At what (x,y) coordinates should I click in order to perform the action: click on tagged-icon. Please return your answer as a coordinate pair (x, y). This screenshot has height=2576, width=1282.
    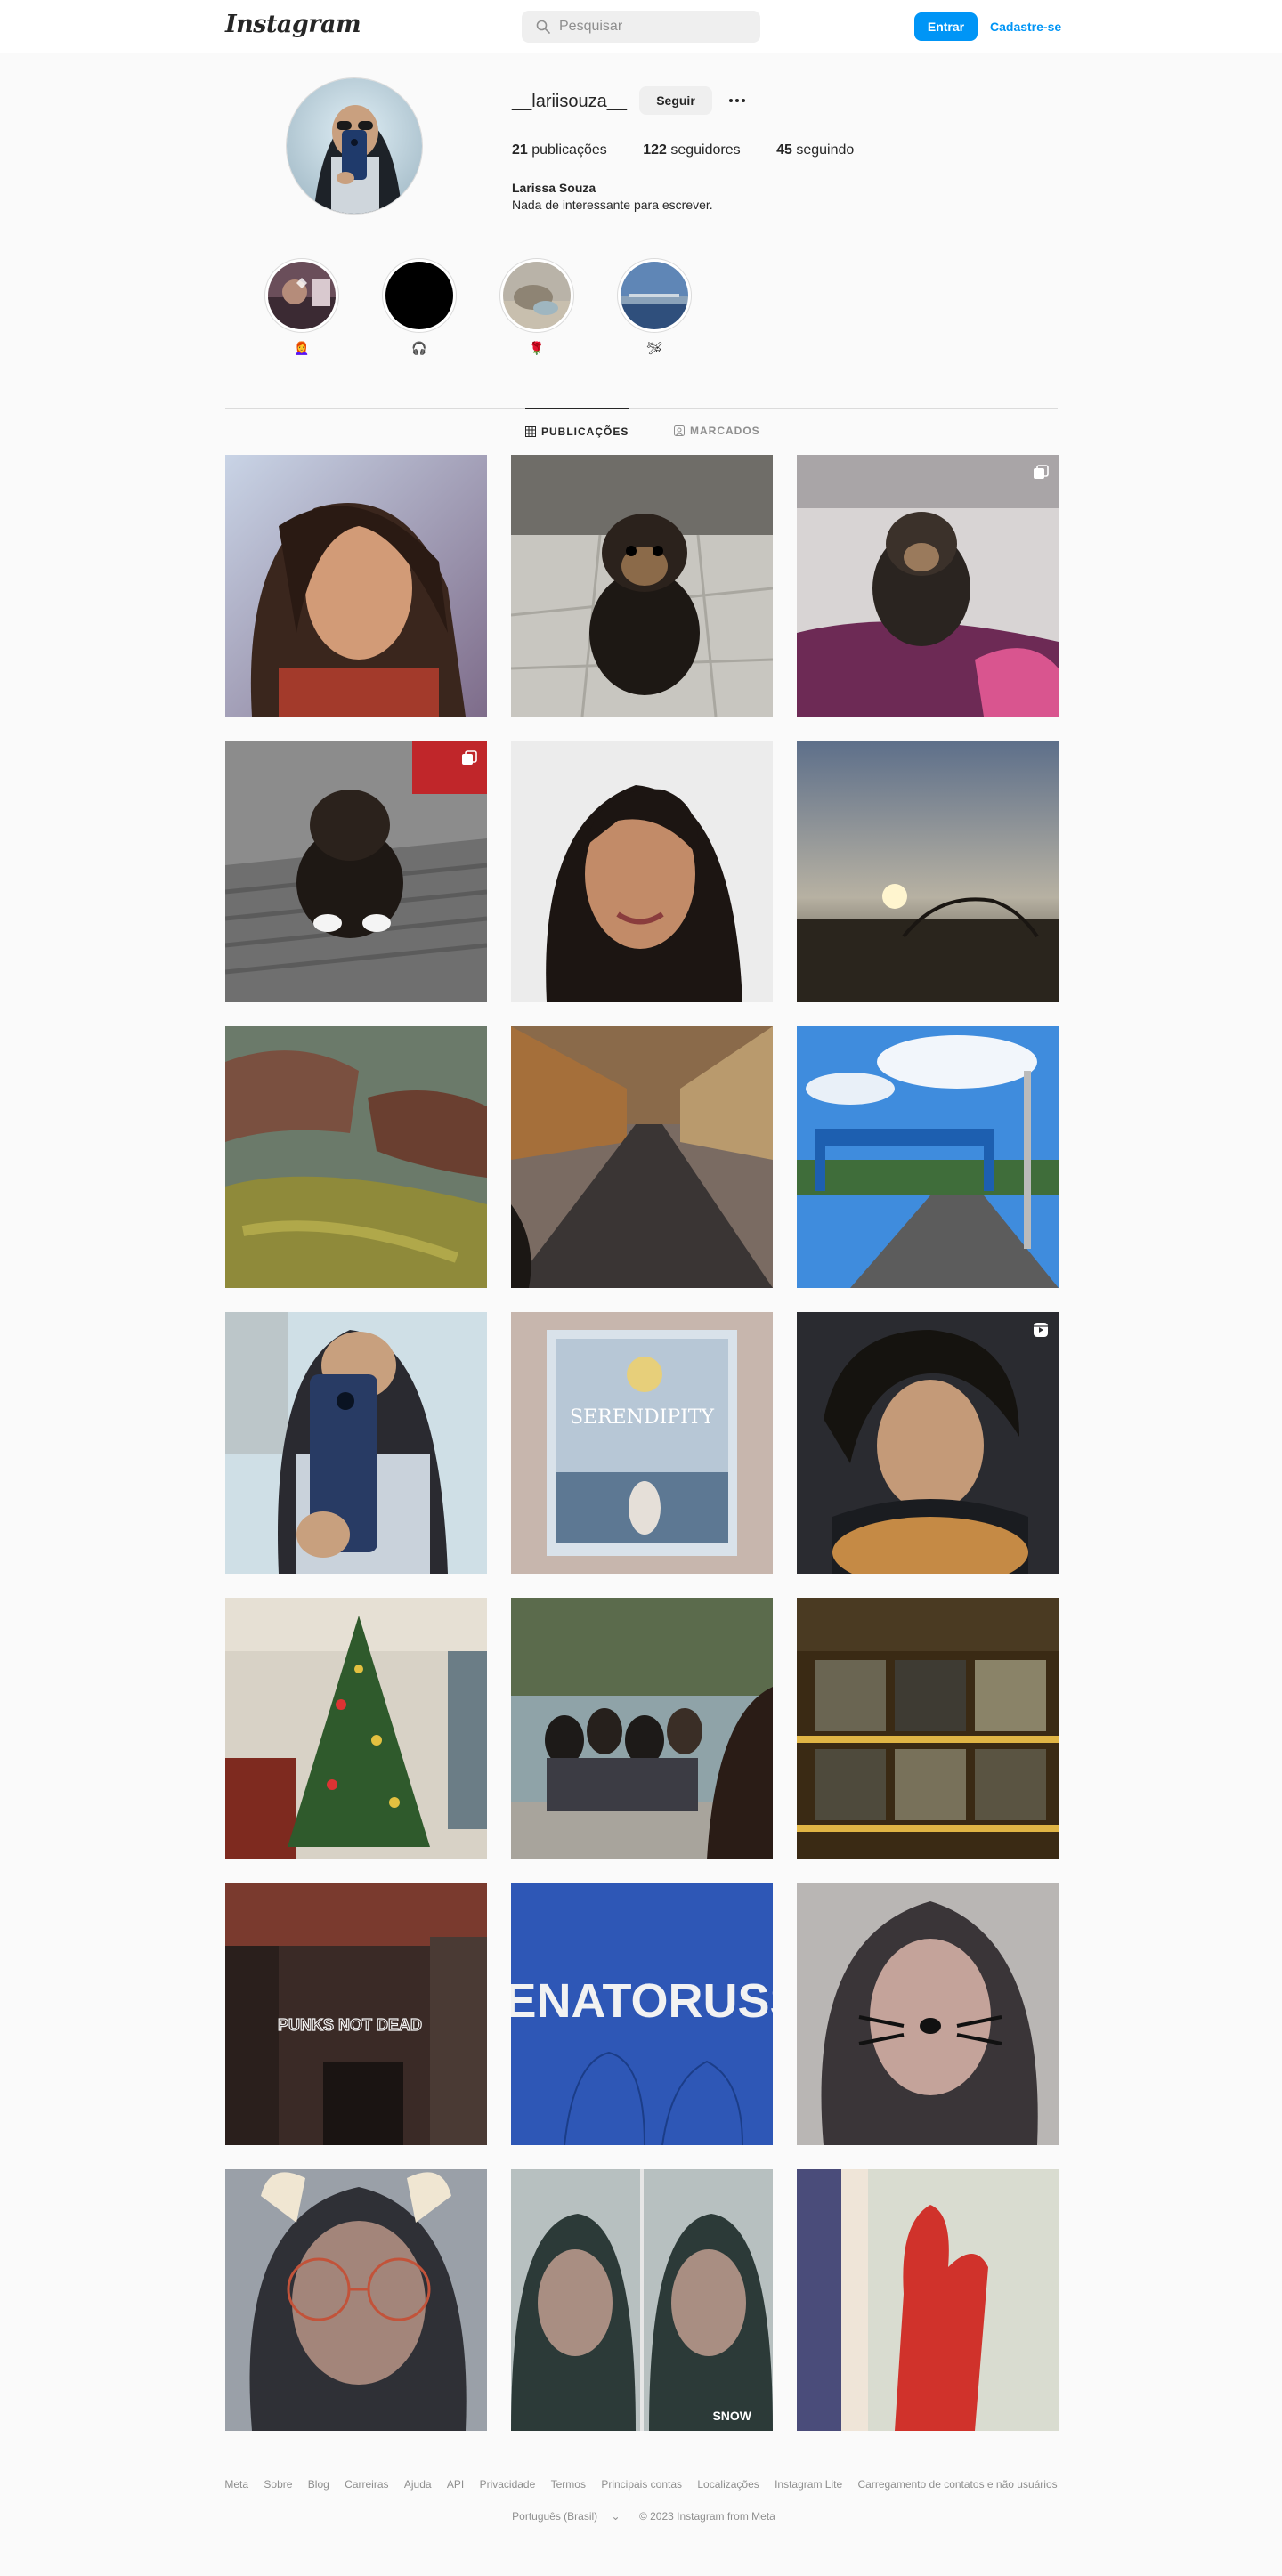
    Looking at the image, I should click on (679, 430).